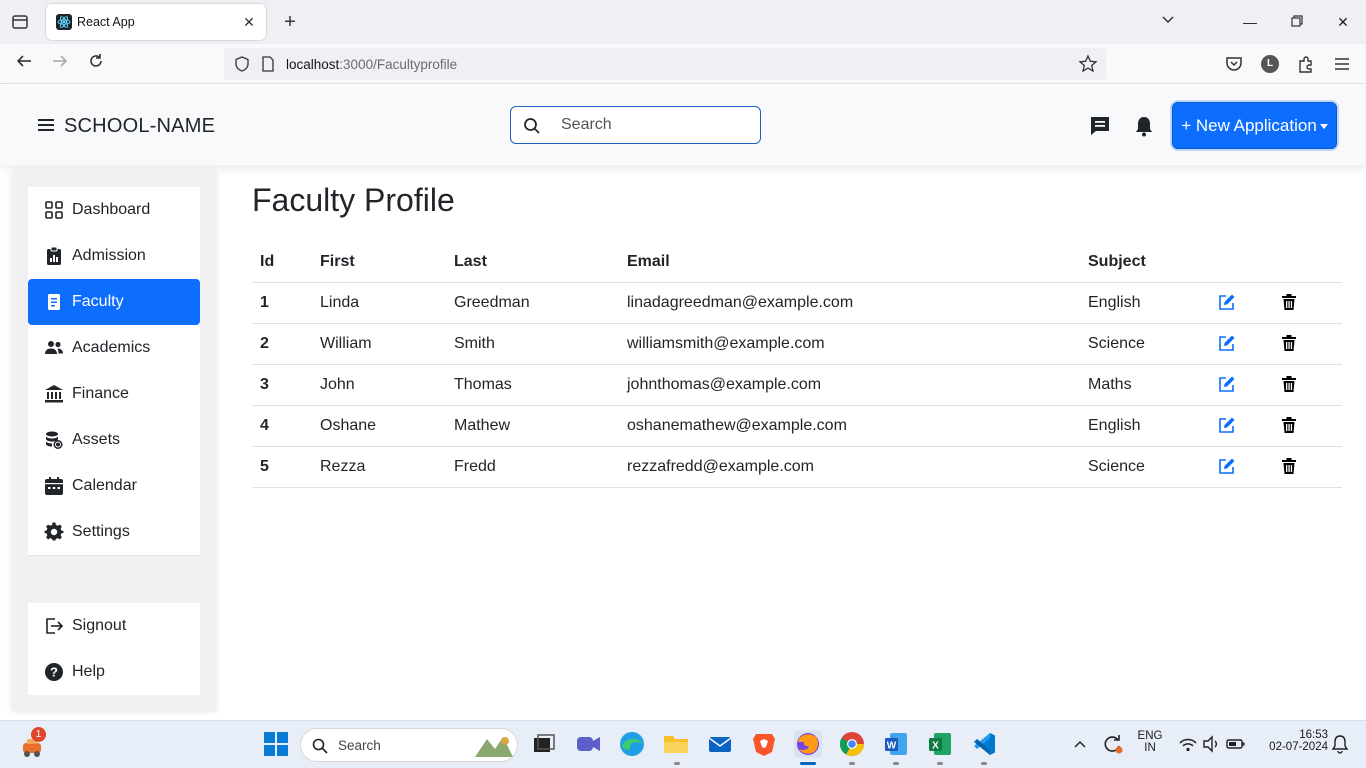 The width and height of the screenshot is (1366, 768). I want to click on browser-nav-bar: localhost:3000/Facultyprofile, so click(683, 64).